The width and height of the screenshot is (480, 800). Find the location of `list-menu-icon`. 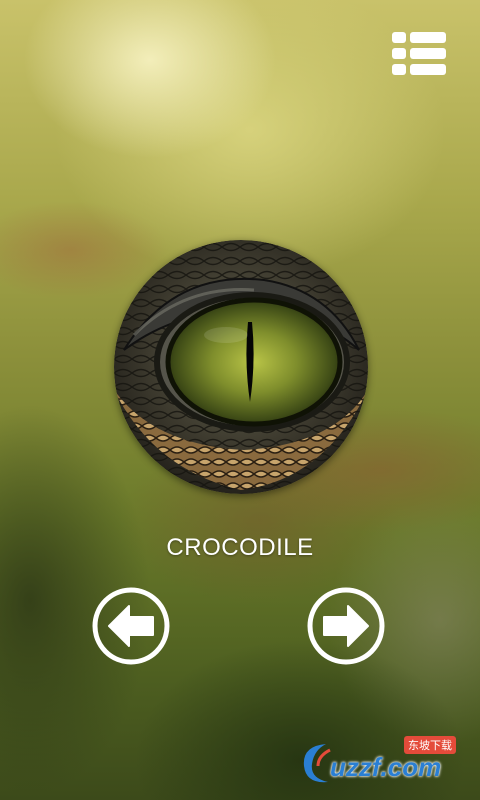

list-menu-icon is located at coordinates (419, 37).